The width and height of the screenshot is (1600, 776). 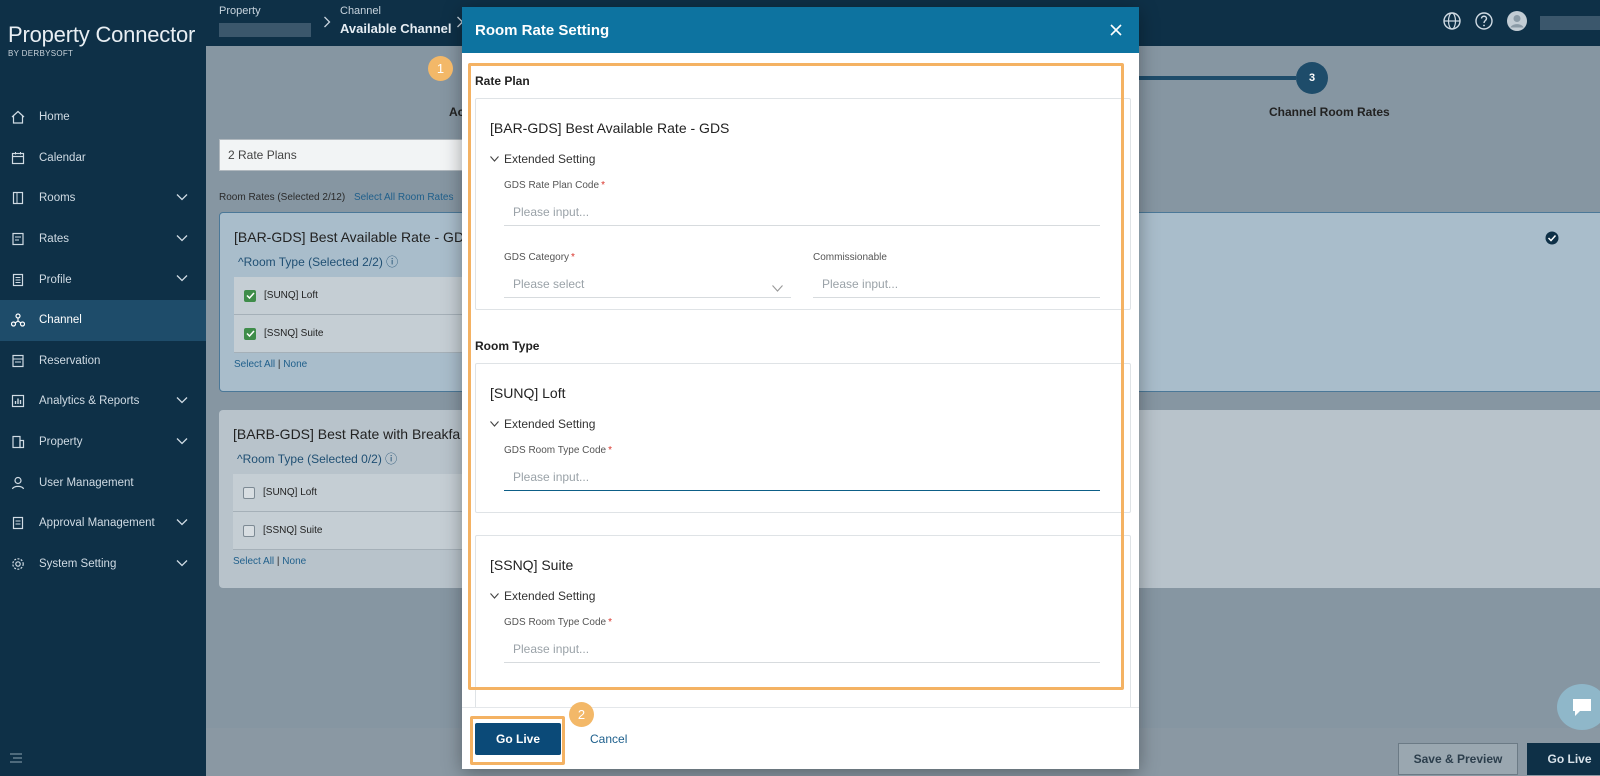 What do you see at coordinates (103, 361) in the screenshot?
I see `sidebar-item-reservation: Reservation` at bounding box center [103, 361].